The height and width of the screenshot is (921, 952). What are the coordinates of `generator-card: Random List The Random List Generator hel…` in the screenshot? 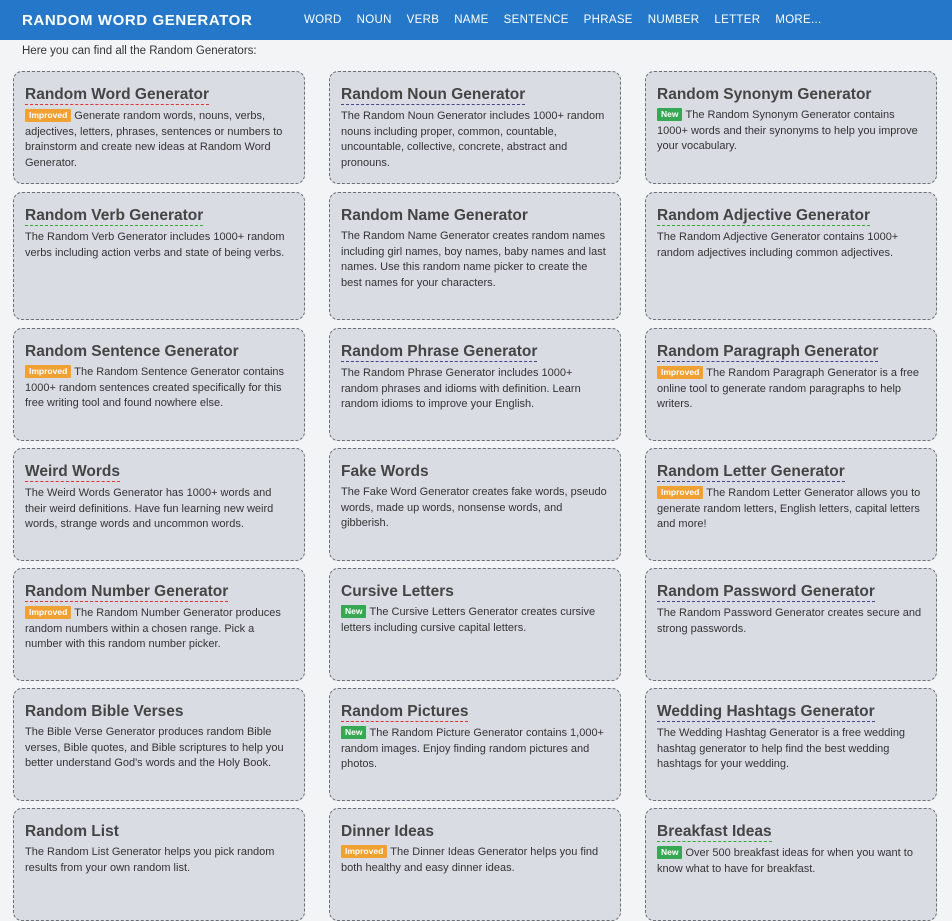 It's located at (159, 864).